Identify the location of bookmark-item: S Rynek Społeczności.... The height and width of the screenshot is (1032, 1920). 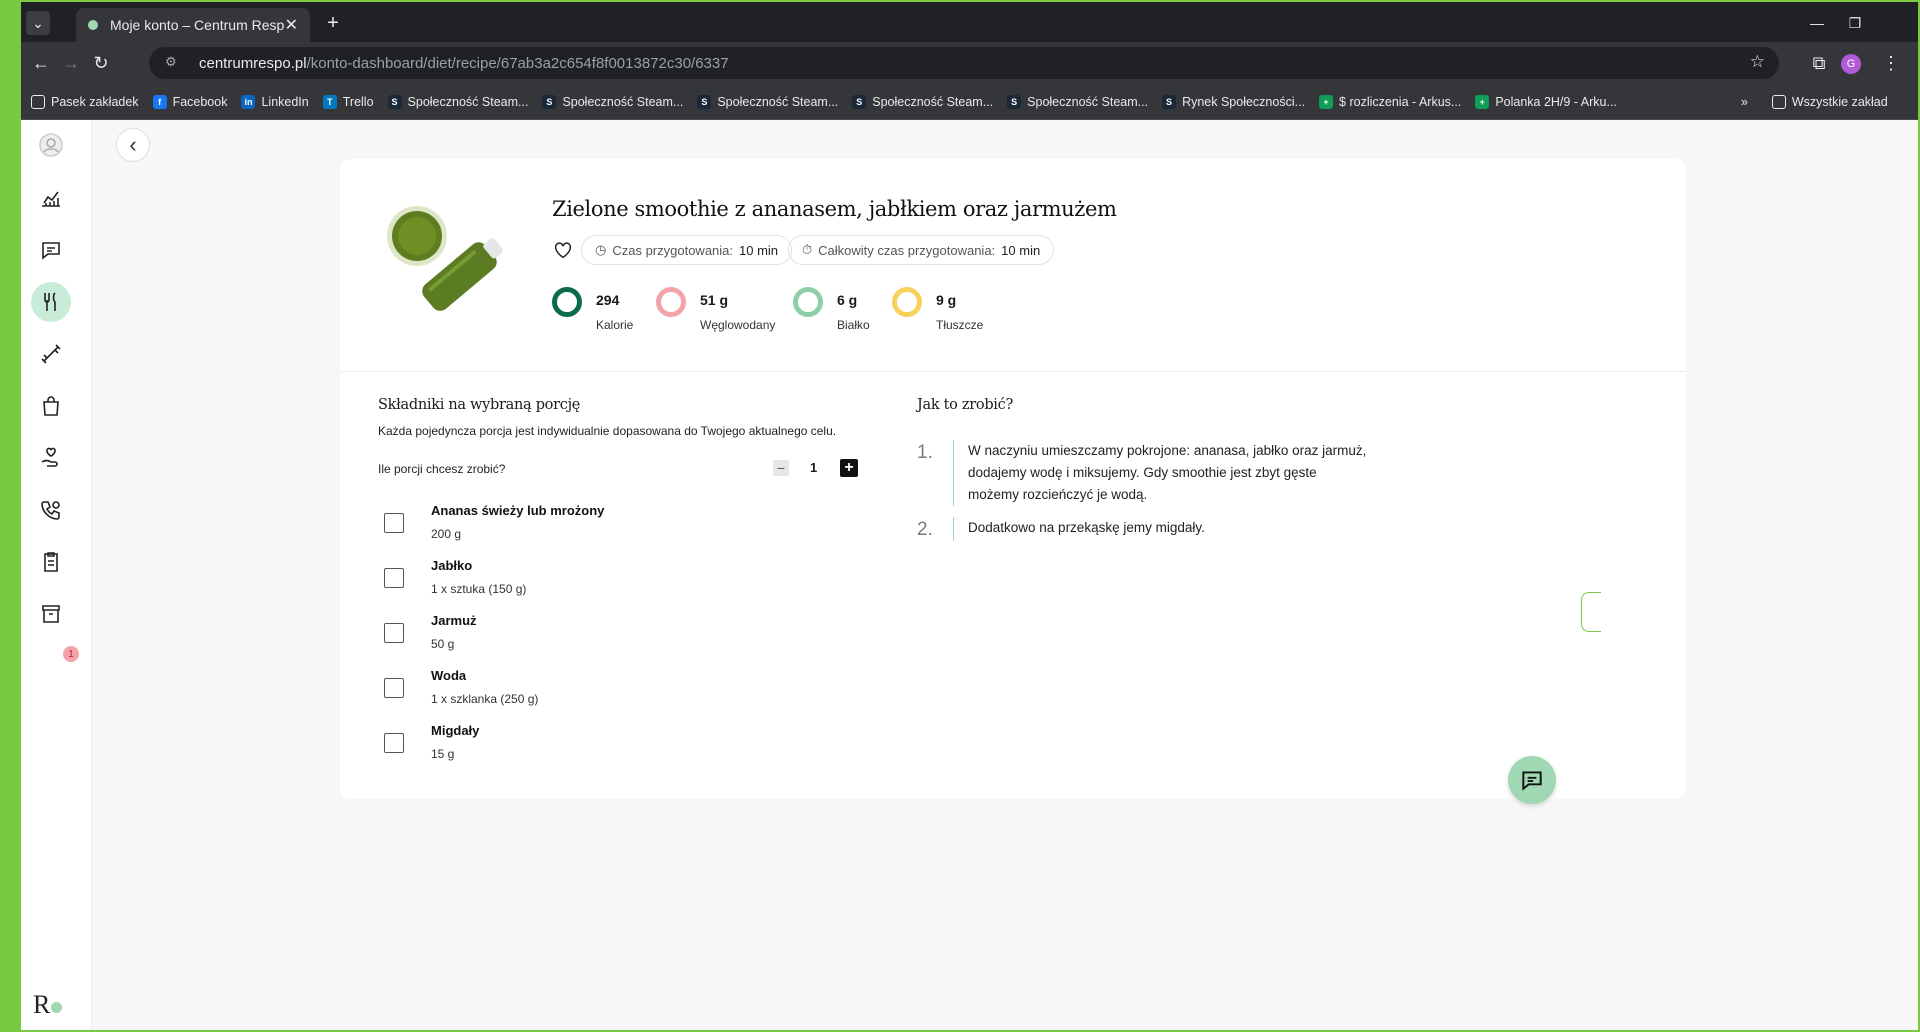
(1234, 101).